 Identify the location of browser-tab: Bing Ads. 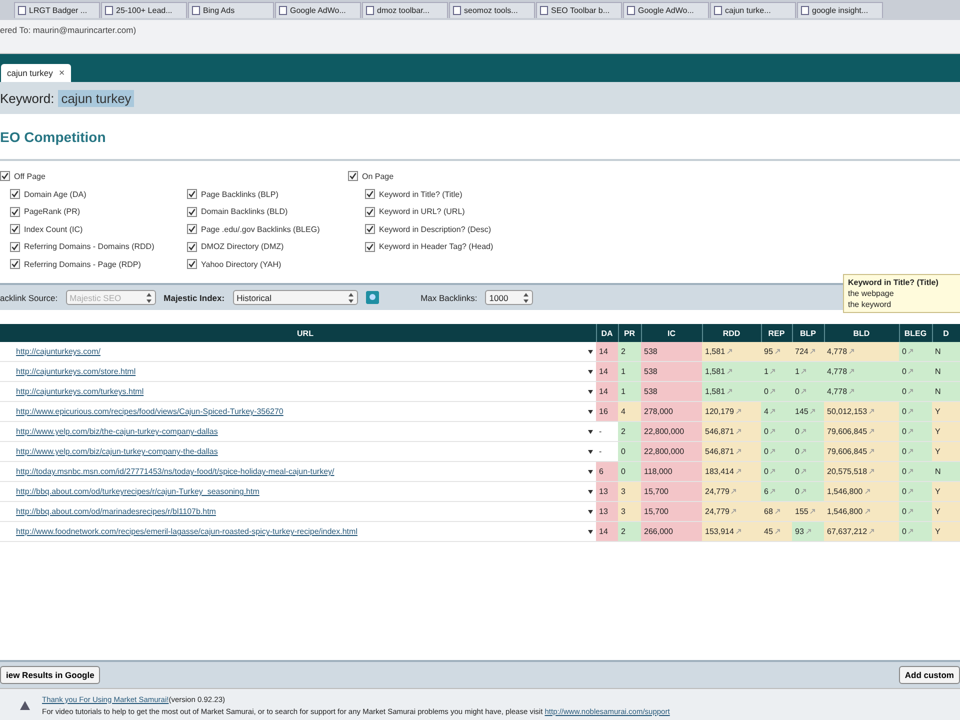
(231, 10).